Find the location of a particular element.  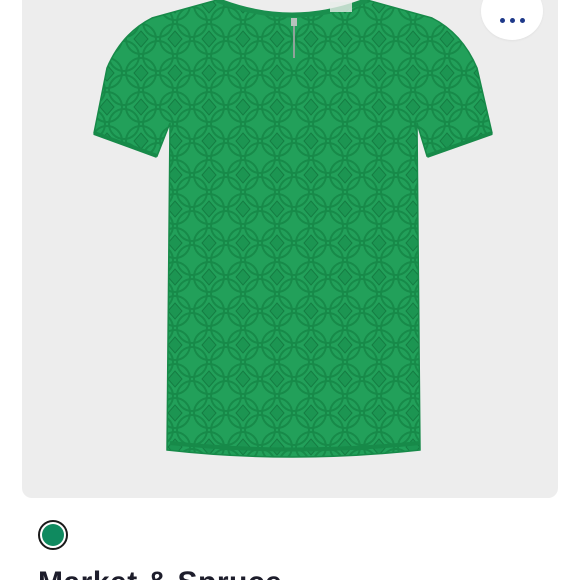

ellipsis-icon is located at coordinates (512, 20).